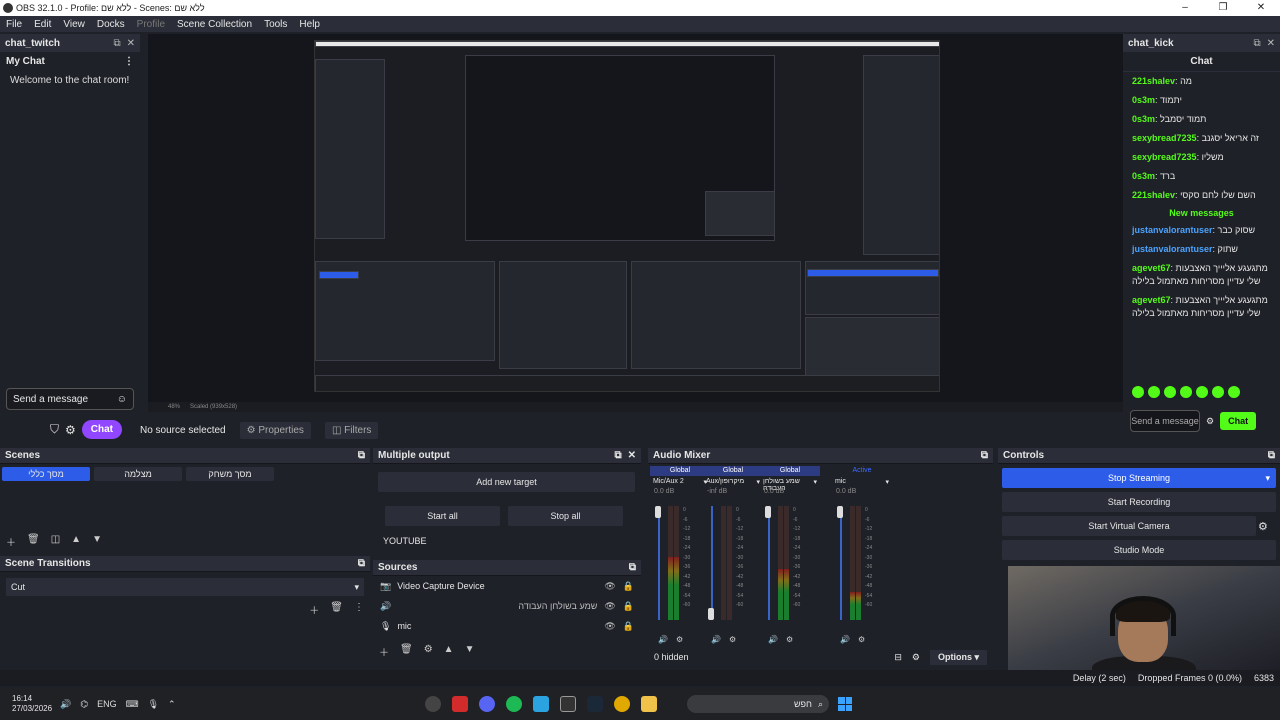 The width and height of the screenshot is (1280, 720). What do you see at coordinates (507, 626) in the screenshot?
I see `source-item: 🎙 mic 👁 🔒` at bounding box center [507, 626].